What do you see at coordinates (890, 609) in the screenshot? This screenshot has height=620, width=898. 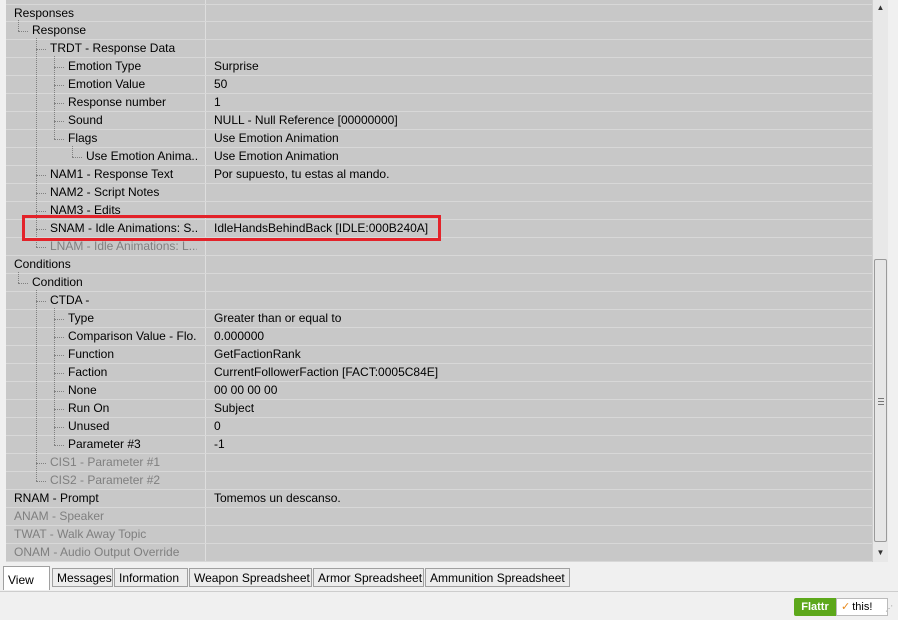 I see `resize-grip-icon: ⋰` at bounding box center [890, 609].